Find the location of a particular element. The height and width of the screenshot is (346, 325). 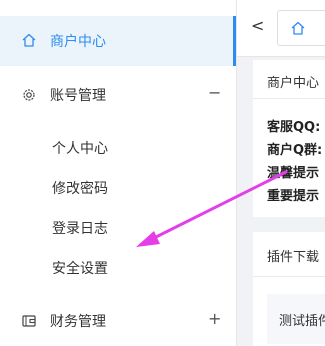

sidebar-item-login-log: 登录日志 is located at coordinates (118, 228).